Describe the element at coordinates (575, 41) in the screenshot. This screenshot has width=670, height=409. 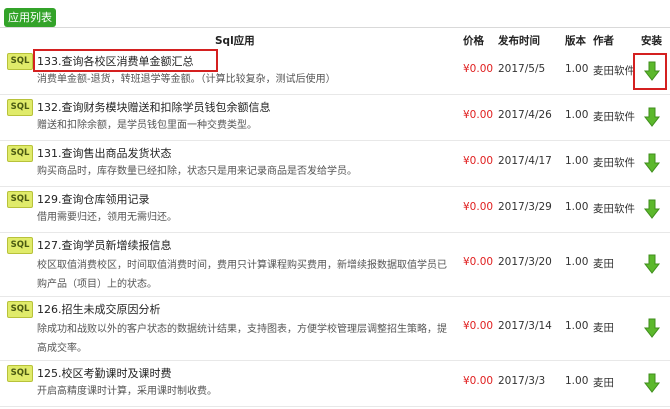
I see `header-version: 版本` at that location.